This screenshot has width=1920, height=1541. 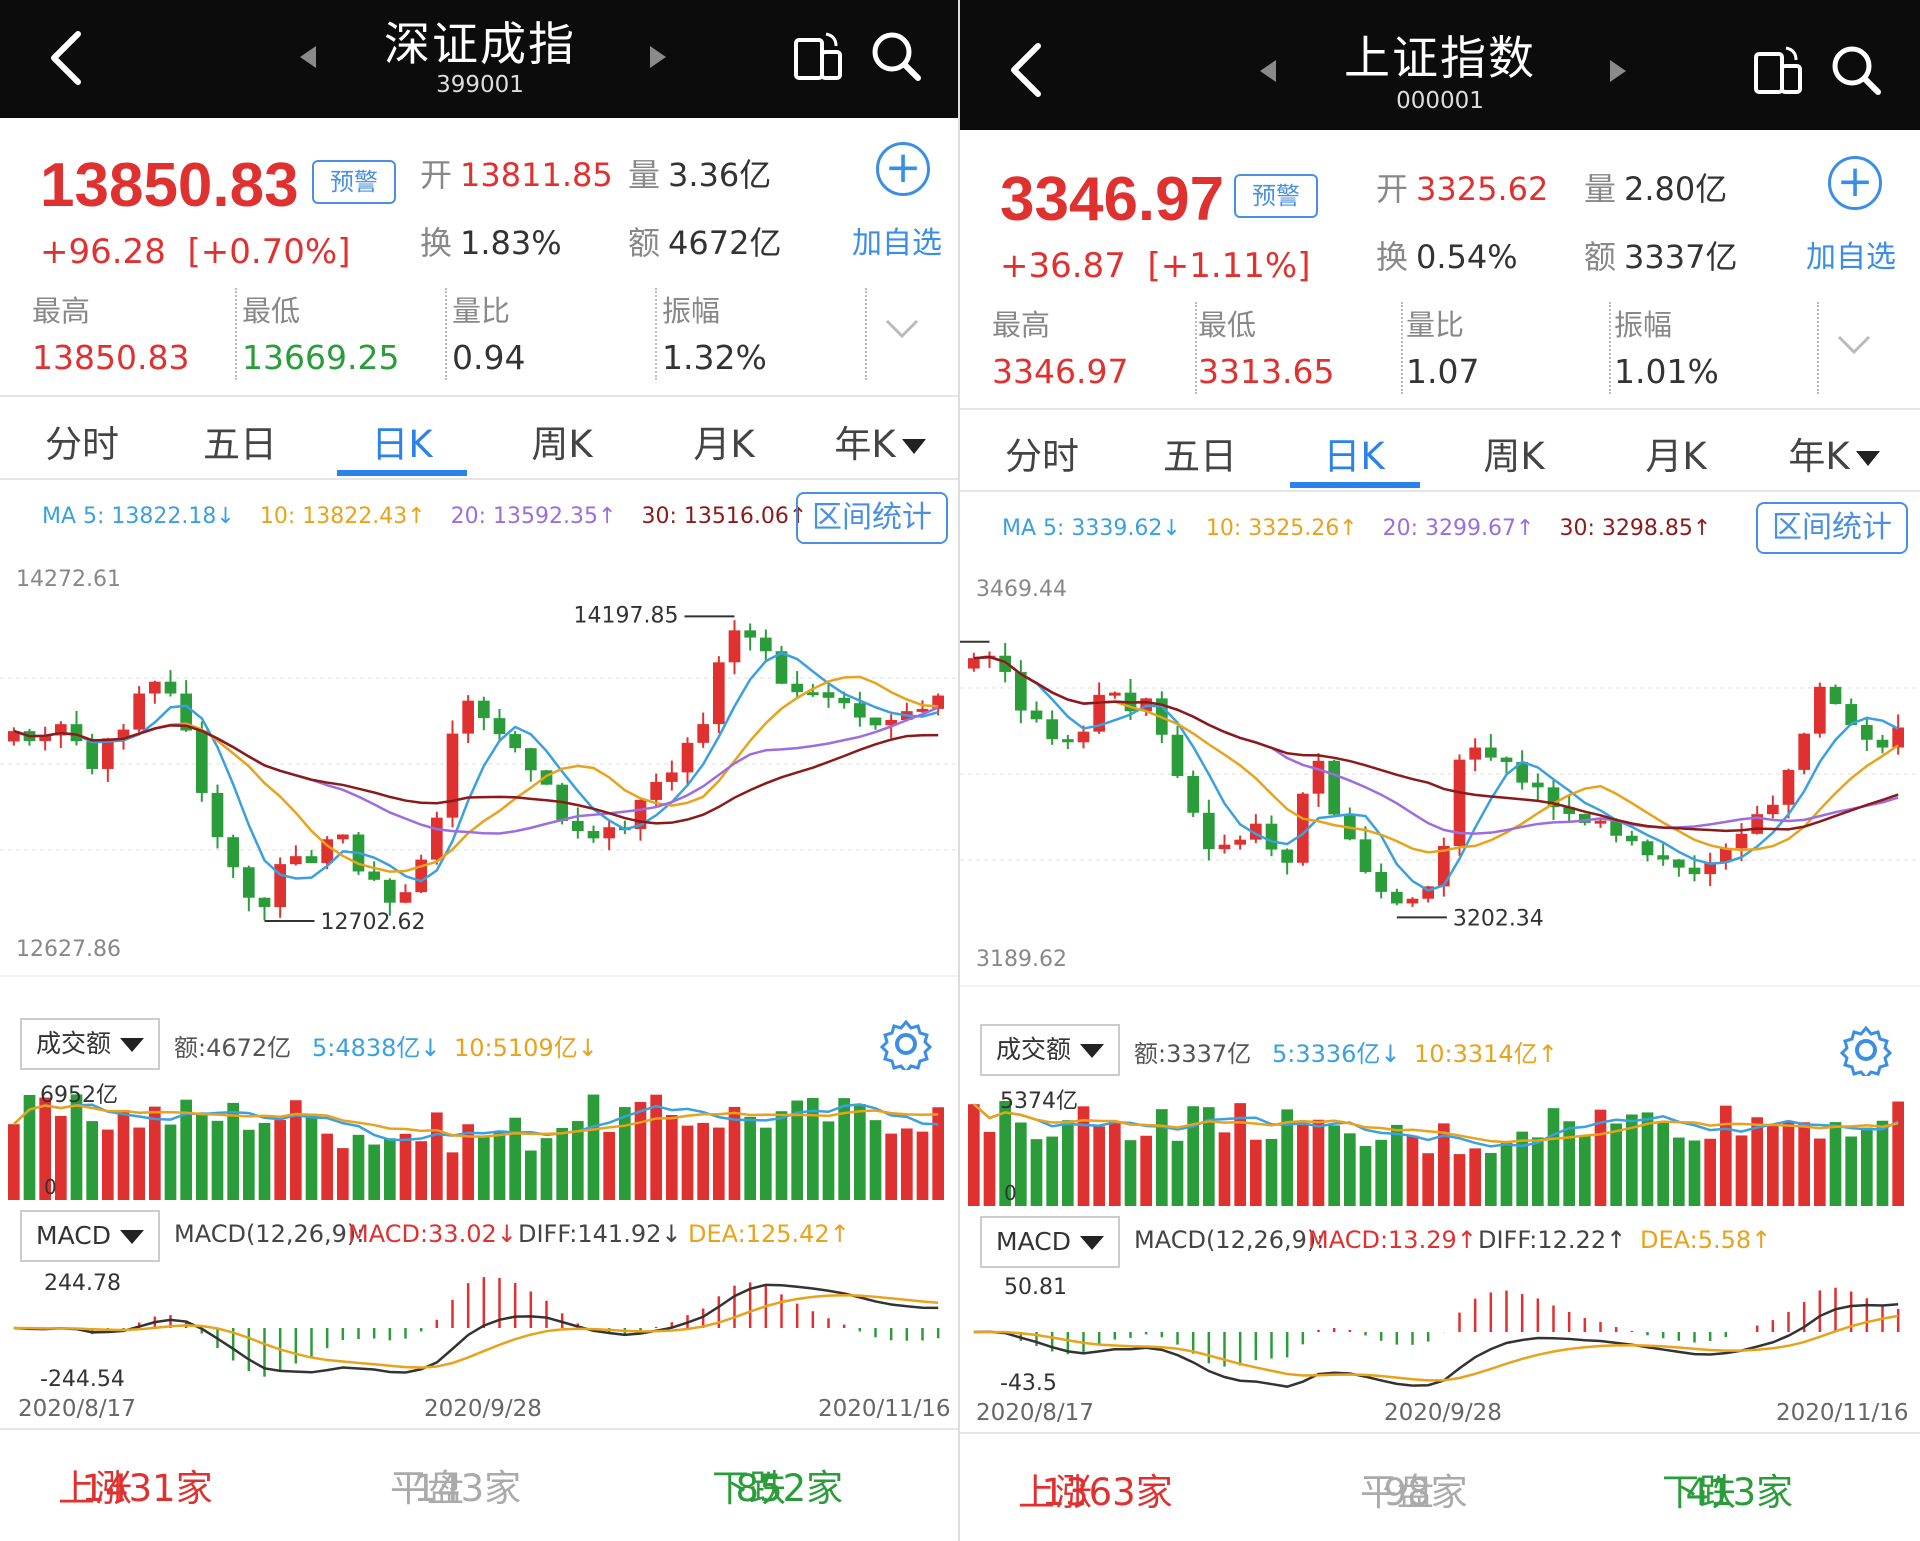 I want to click on price-axis-bottom: 12627.86, so click(x=68, y=949).